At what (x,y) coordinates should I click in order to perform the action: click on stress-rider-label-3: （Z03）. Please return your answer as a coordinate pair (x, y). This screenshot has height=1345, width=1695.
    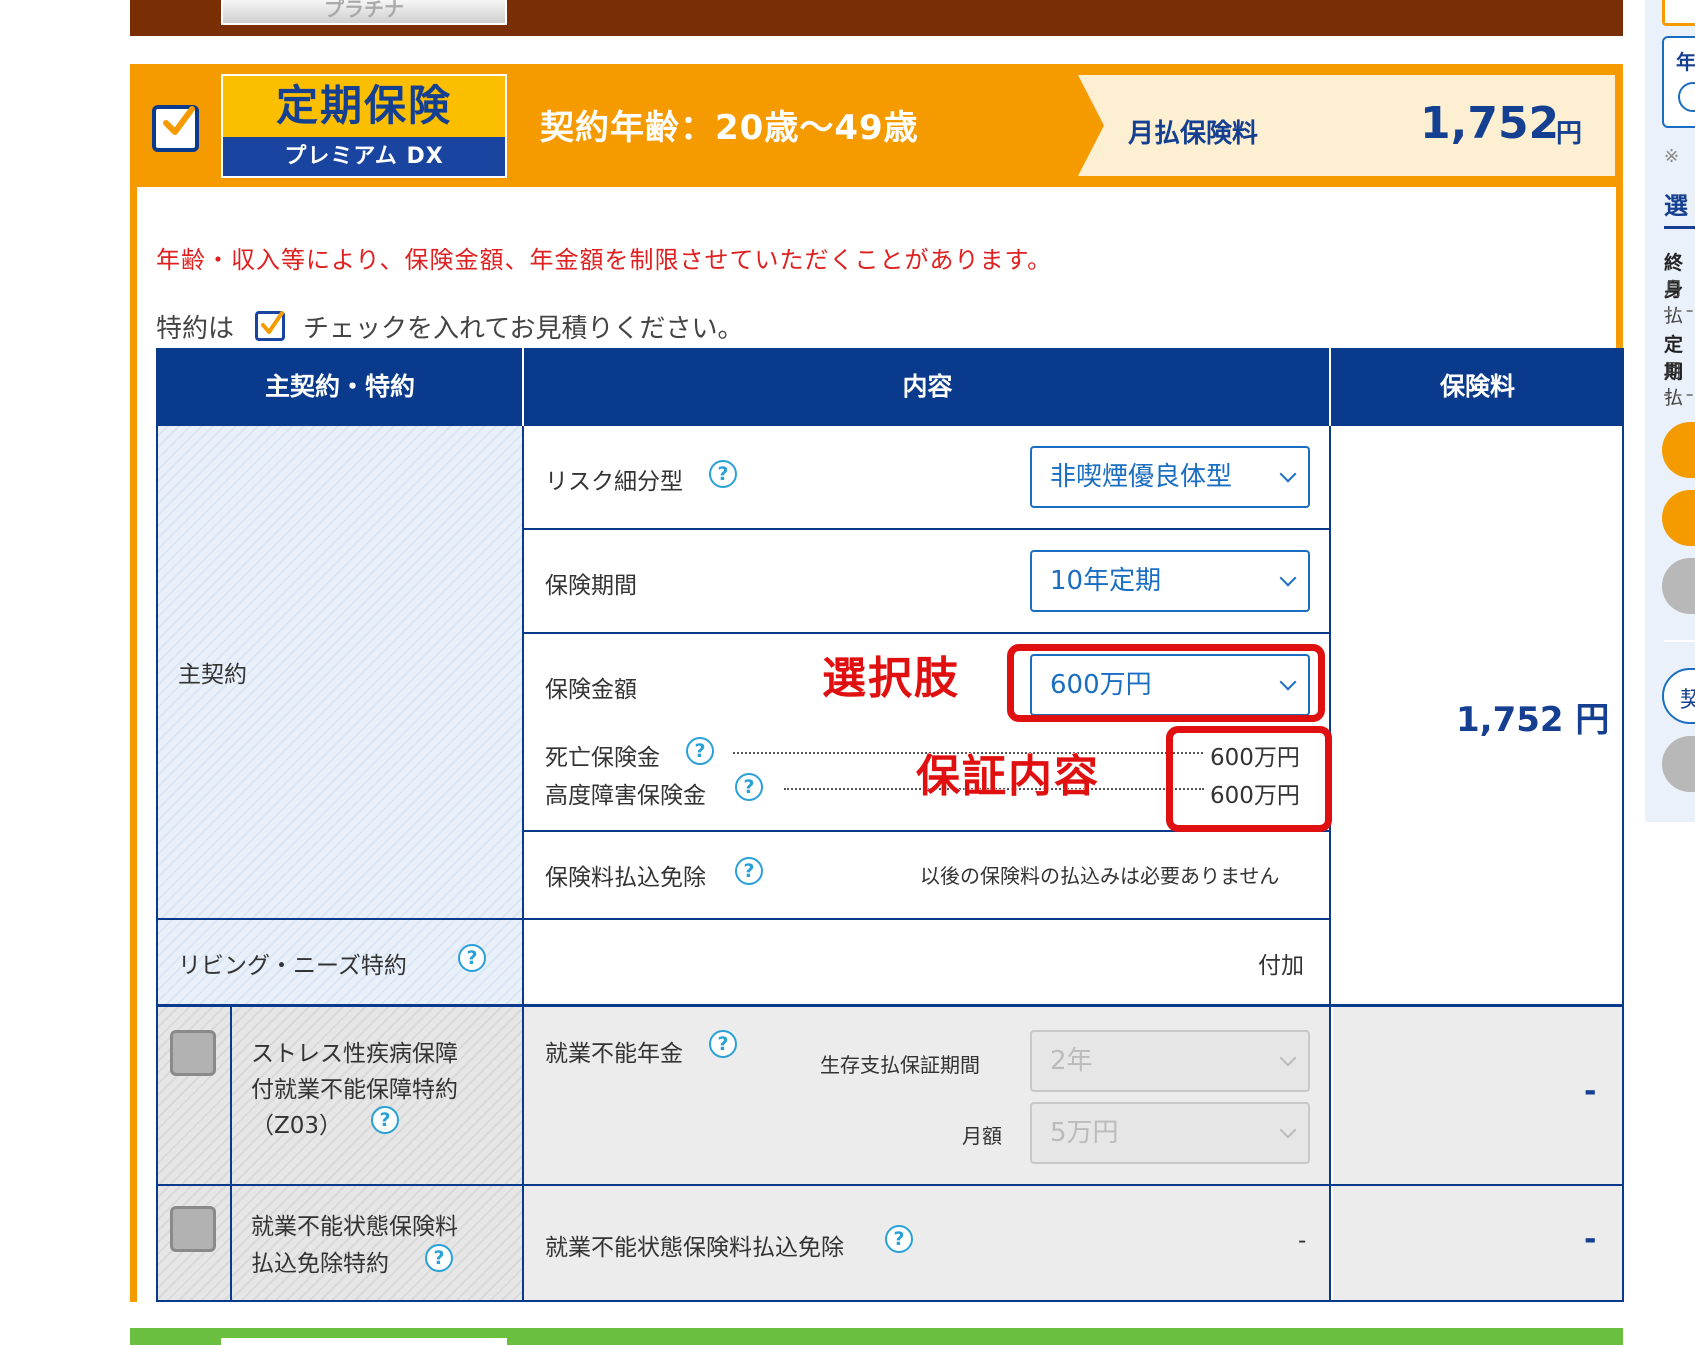
    Looking at the image, I should click on (297, 1126).